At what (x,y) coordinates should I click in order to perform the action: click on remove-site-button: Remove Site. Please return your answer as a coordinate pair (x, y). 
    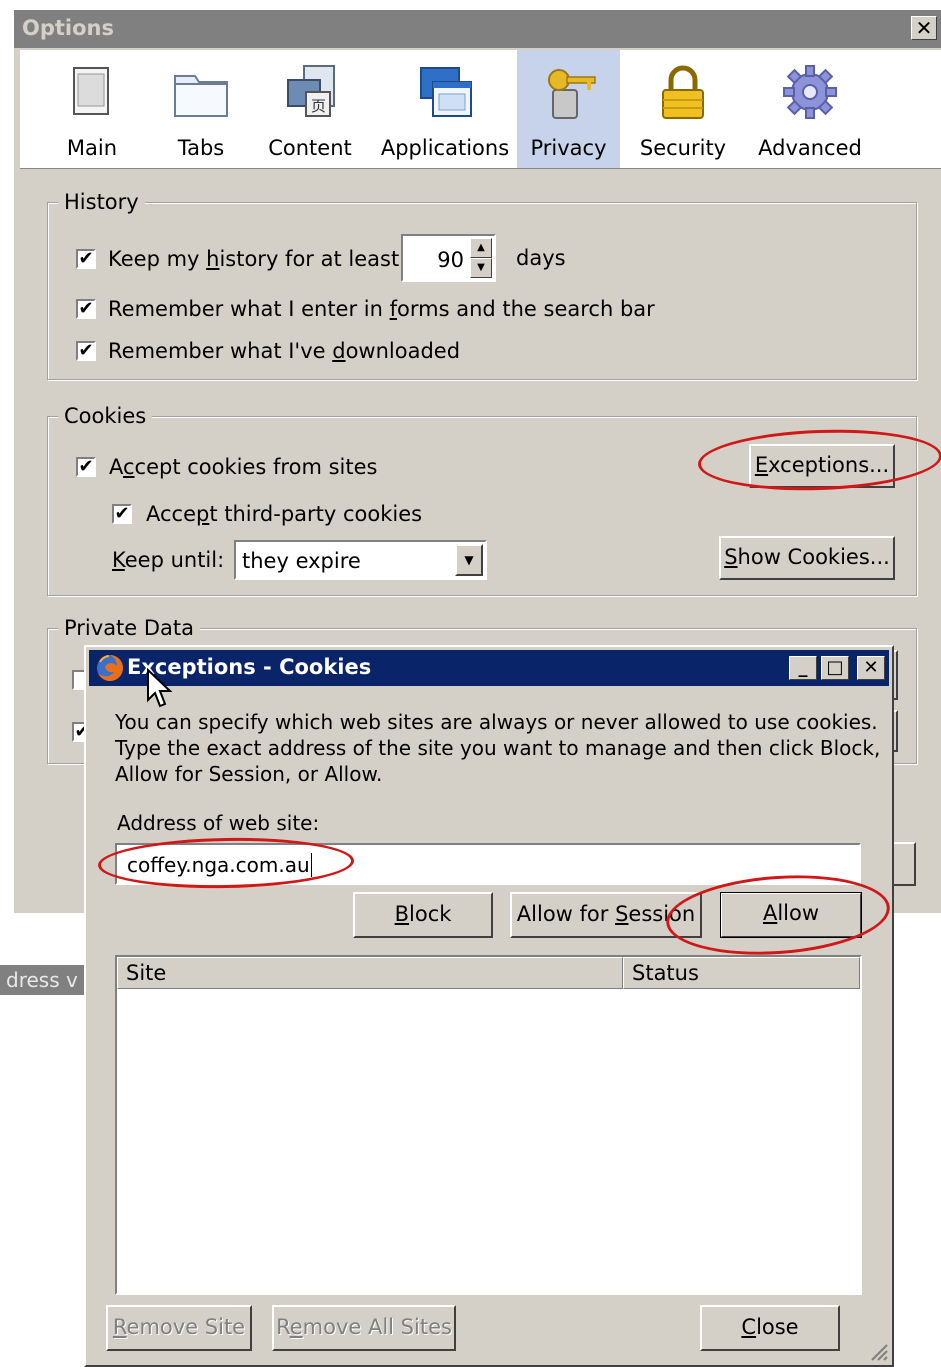
    Looking at the image, I should click on (179, 1328).